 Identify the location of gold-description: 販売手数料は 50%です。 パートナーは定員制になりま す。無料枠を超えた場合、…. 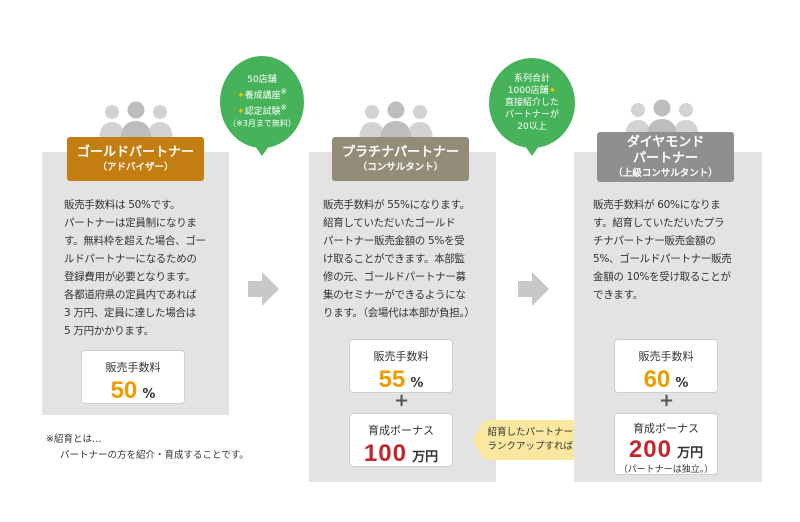
(145, 268).